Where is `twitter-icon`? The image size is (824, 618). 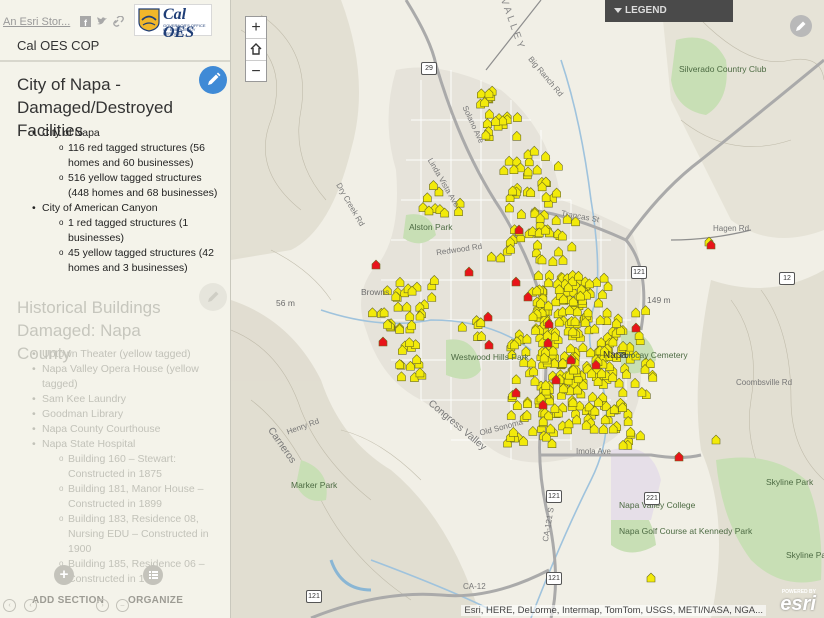 twitter-icon is located at coordinates (101, 21).